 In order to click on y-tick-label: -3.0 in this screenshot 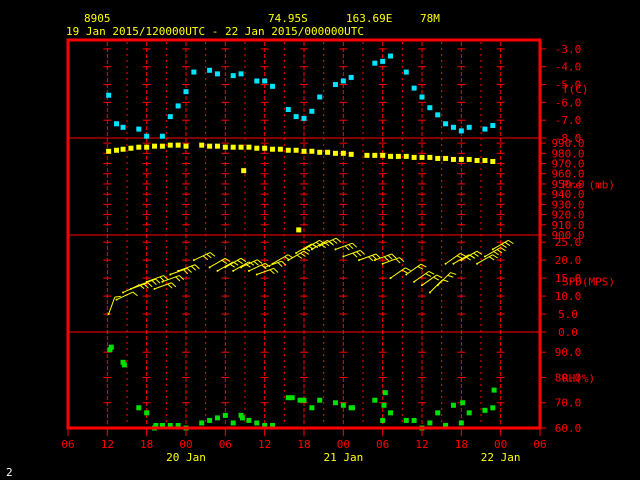, I will do `click(568, 49)`.